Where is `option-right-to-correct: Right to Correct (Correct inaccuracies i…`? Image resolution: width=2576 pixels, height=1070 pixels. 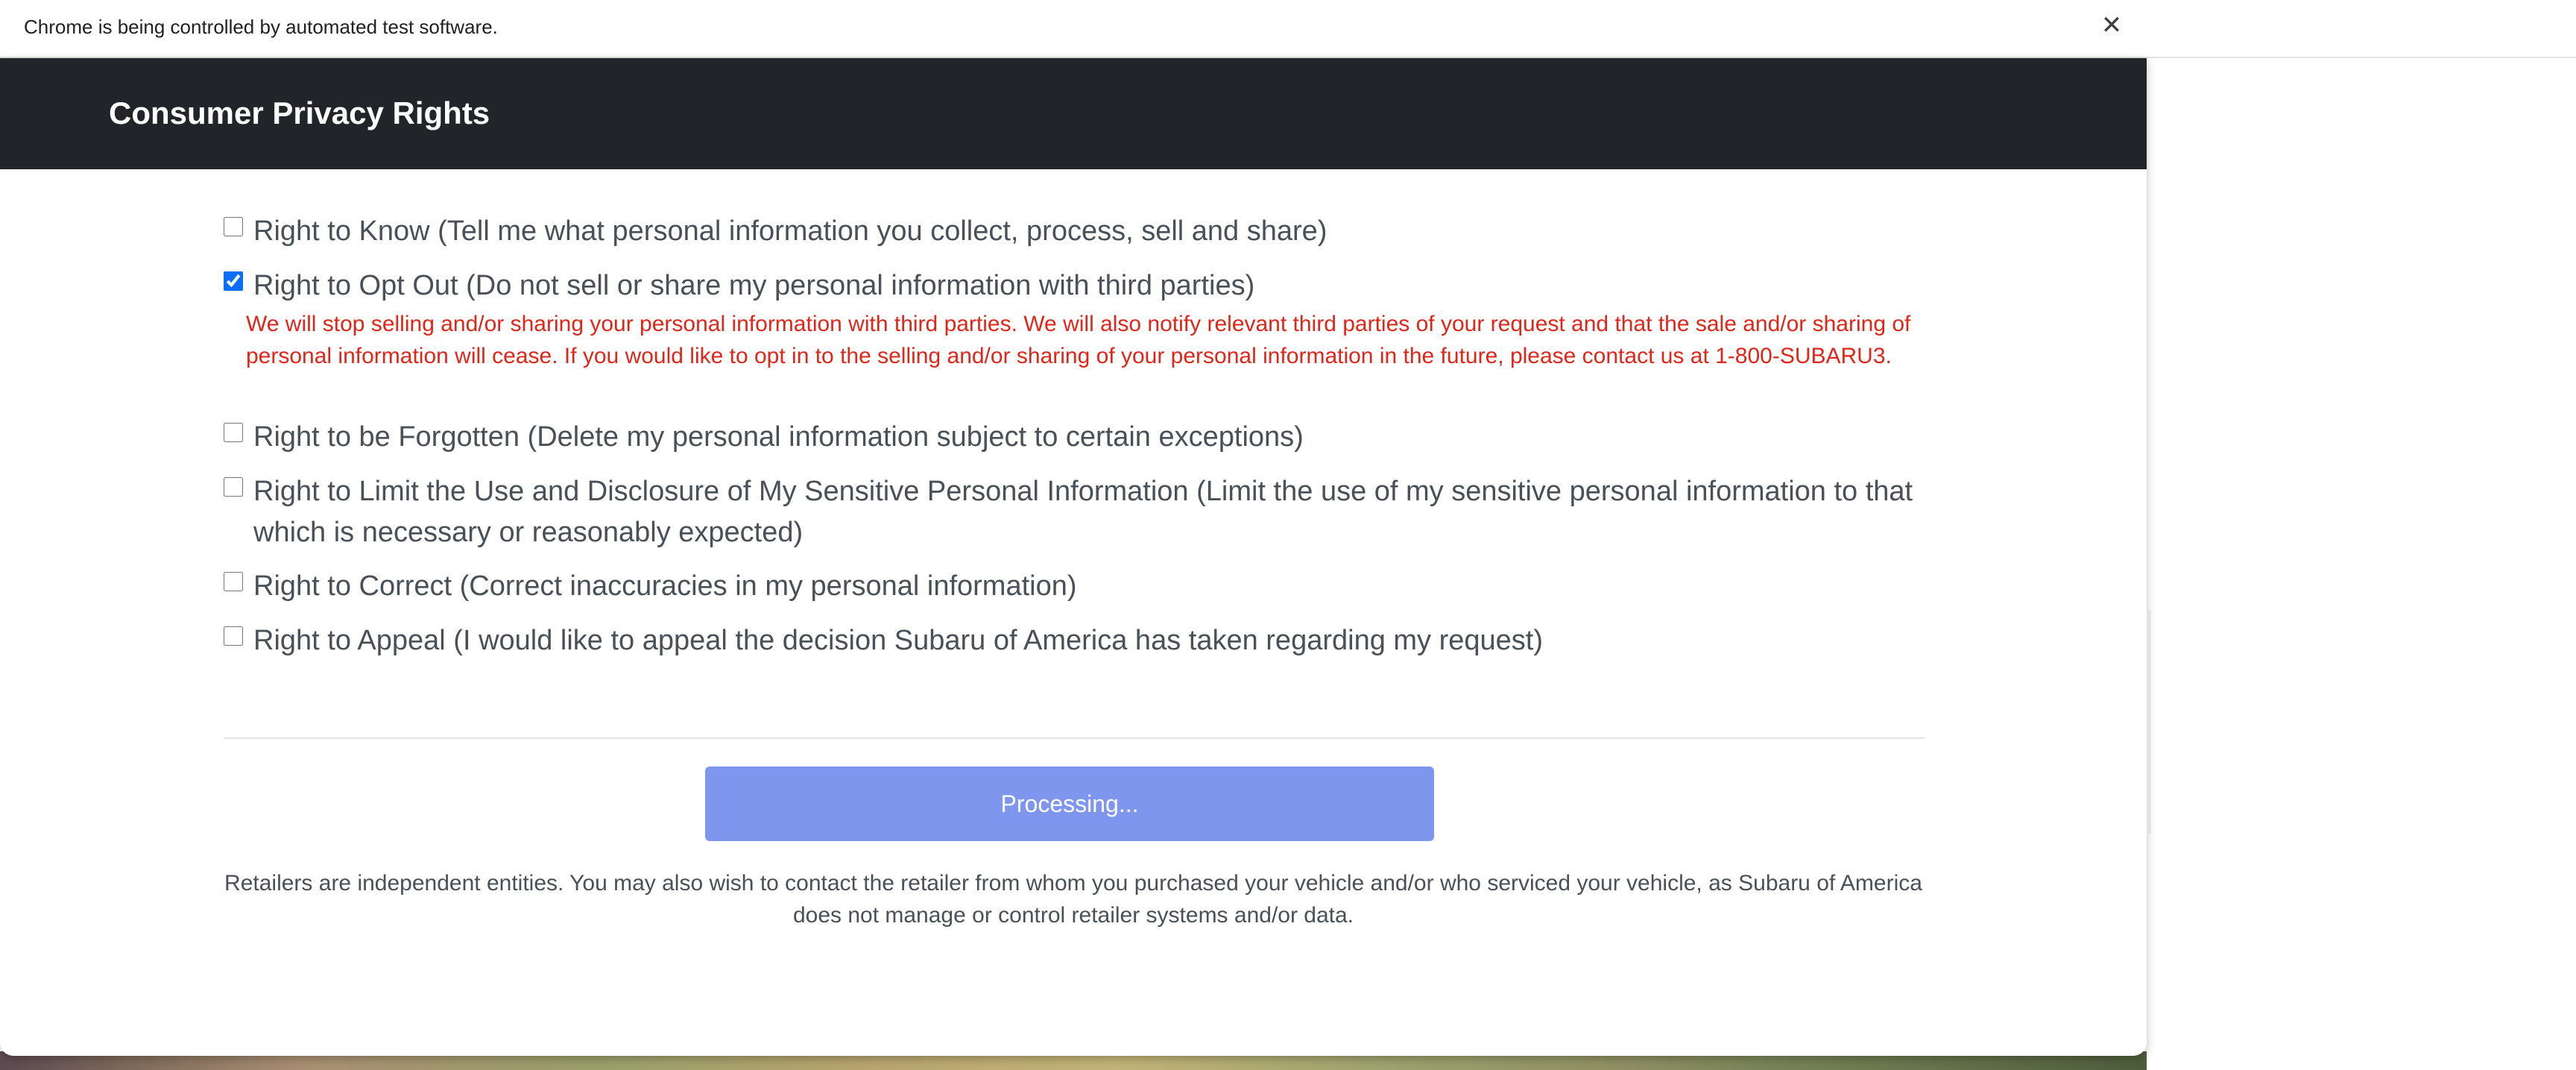
option-right-to-correct: Right to Correct (Correct inaccuracies i… is located at coordinates (1081, 588).